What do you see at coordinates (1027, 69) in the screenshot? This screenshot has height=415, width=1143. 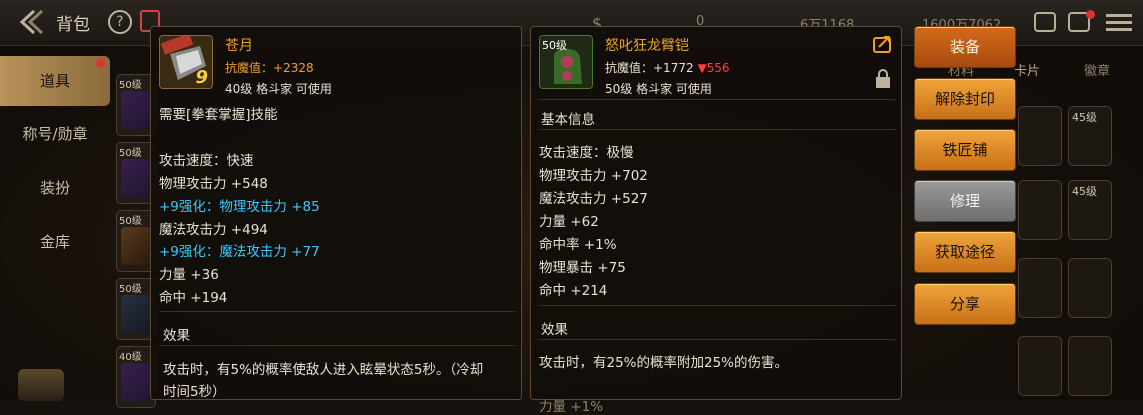 I see `tab-cards: 卡片` at bounding box center [1027, 69].